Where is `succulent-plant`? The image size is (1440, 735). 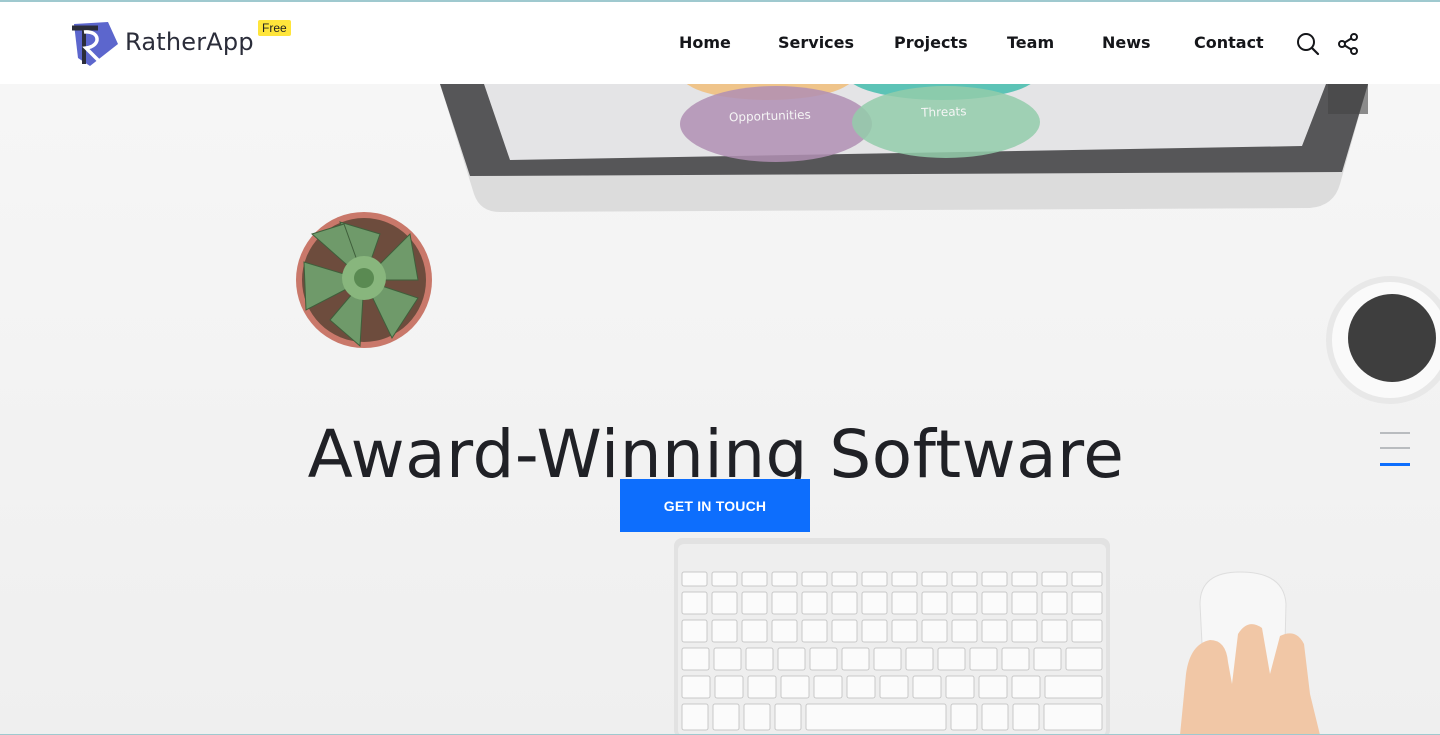 succulent-plant is located at coordinates (364, 280).